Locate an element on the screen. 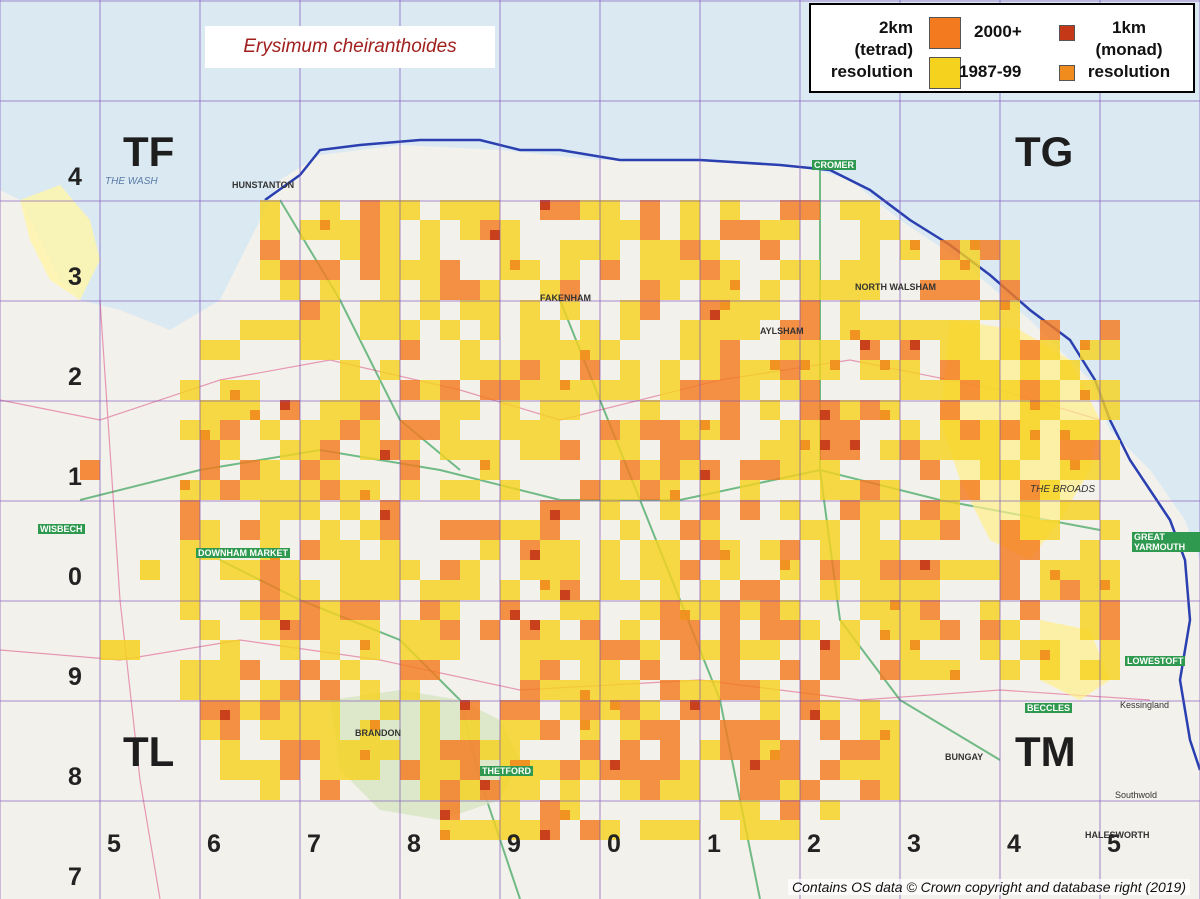  northing-9: 9 is located at coordinates (75, 677).